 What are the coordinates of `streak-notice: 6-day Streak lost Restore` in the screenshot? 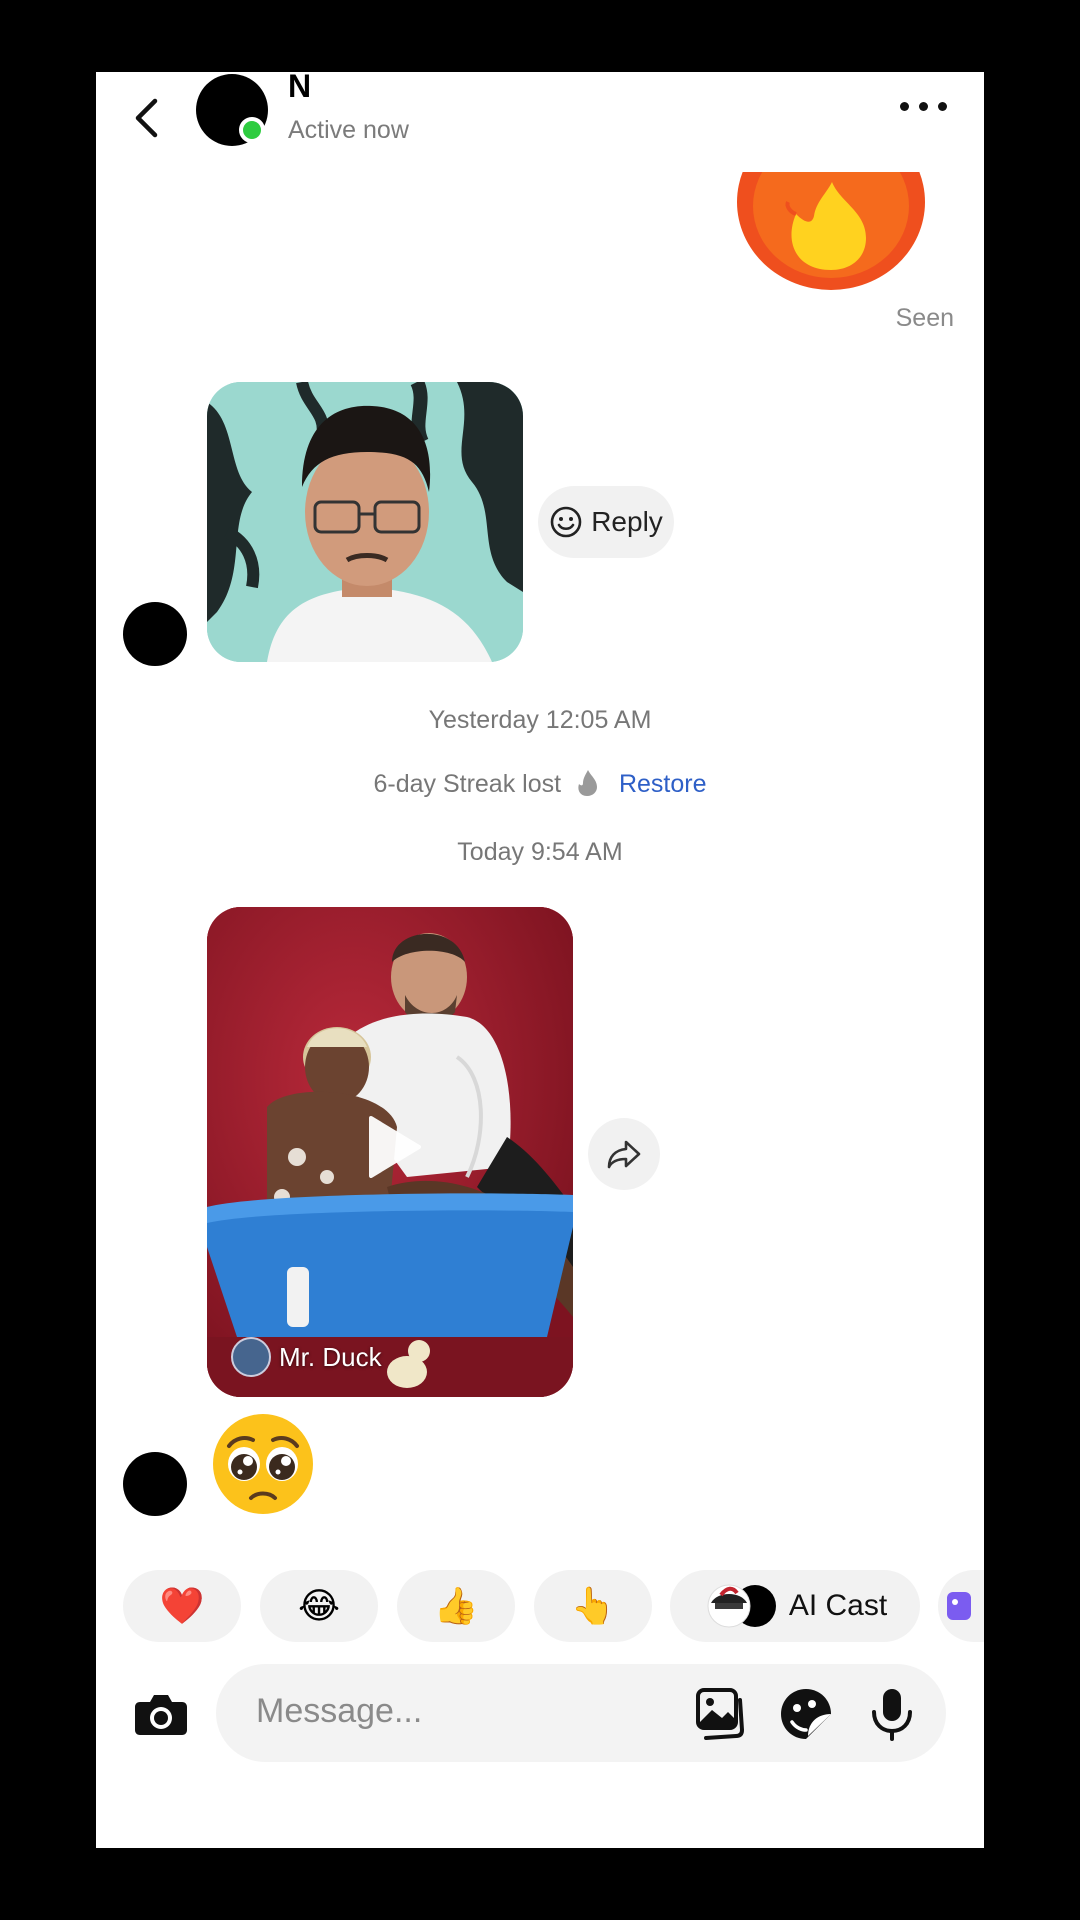 It's located at (540, 784).